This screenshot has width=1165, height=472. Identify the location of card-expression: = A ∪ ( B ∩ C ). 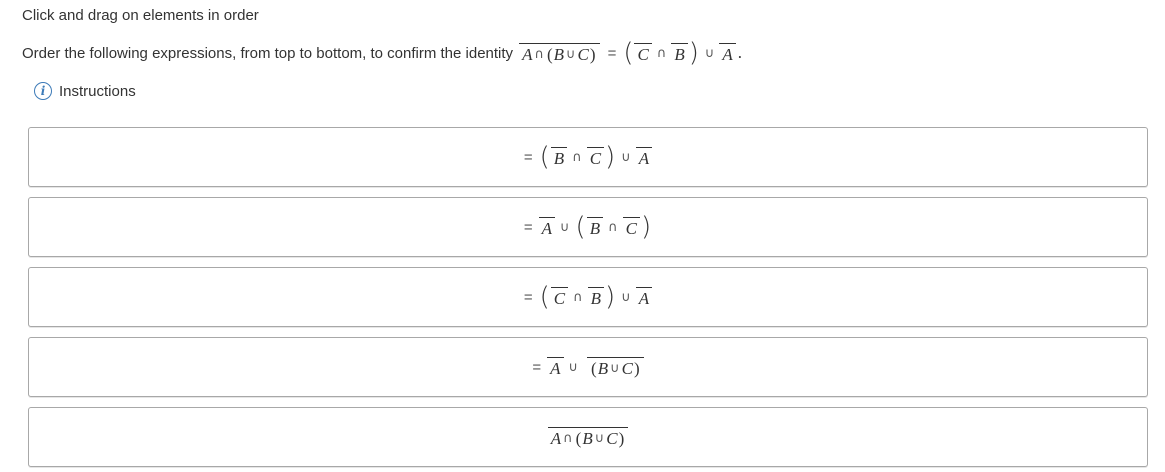
(587, 227).